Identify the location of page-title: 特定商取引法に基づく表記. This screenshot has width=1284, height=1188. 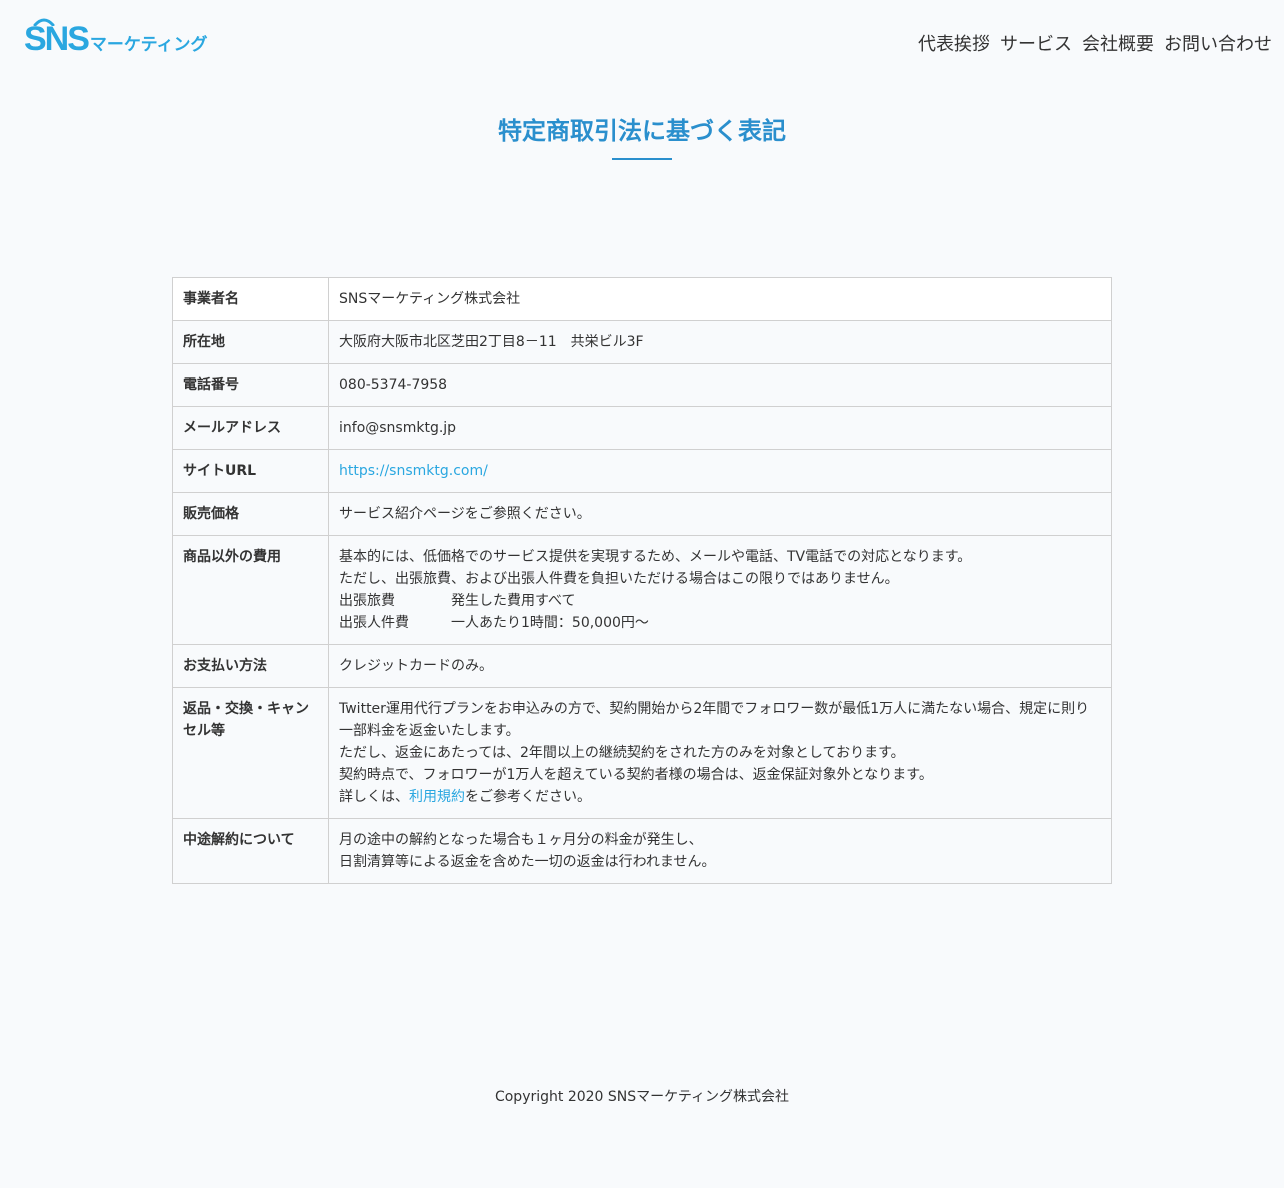
(642, 131).